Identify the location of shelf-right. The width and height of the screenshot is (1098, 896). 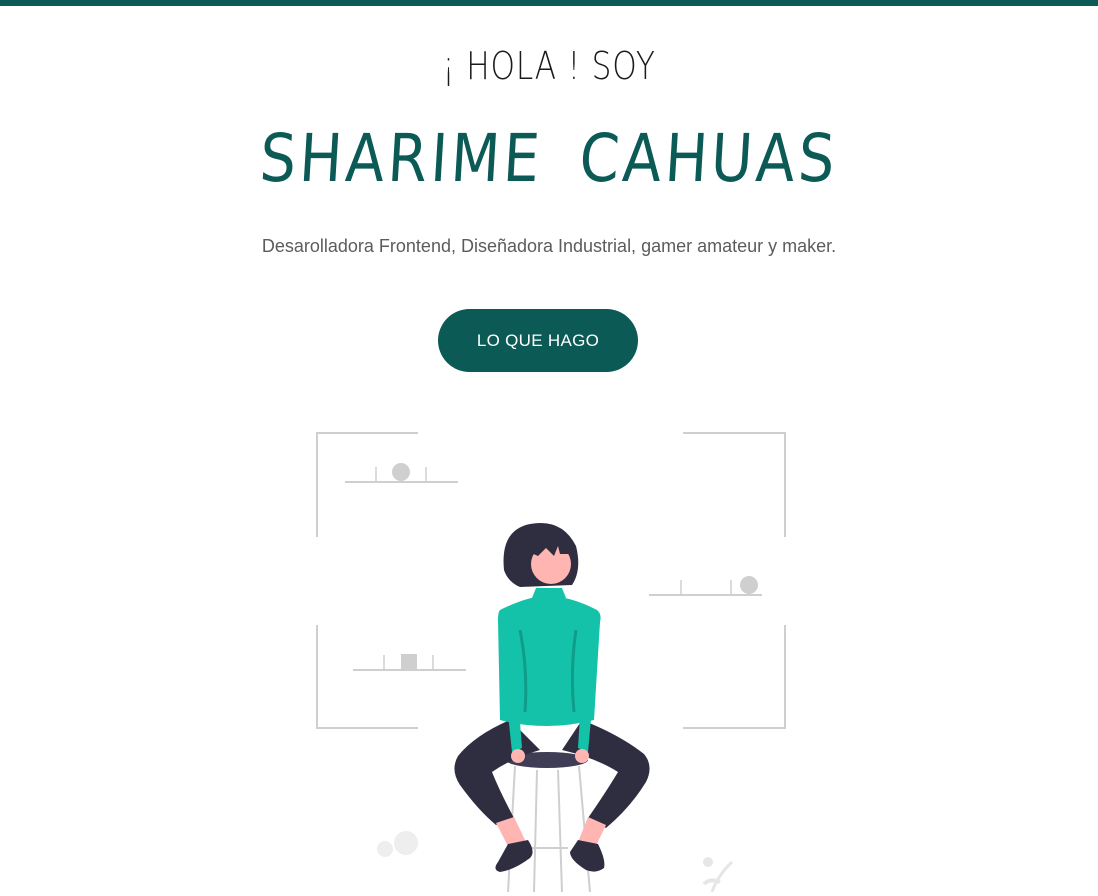
(705, 586).